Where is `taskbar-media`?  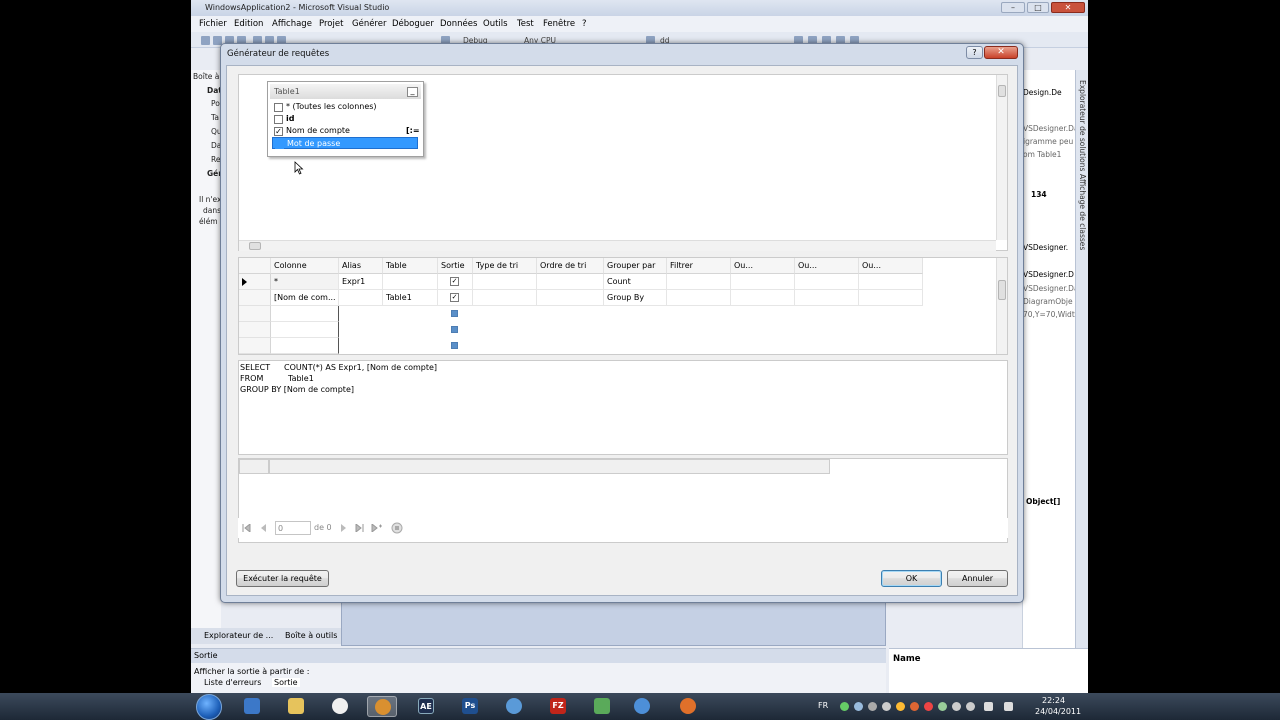 taskbar-media is located at coordinates (340, 706).